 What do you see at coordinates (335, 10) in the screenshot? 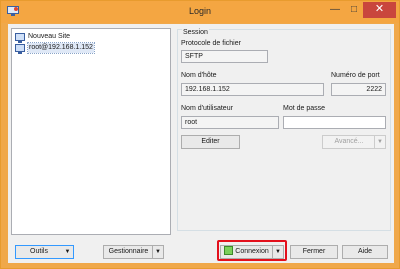
I see `minimize-icon: —` at bounding box center [335, 10].